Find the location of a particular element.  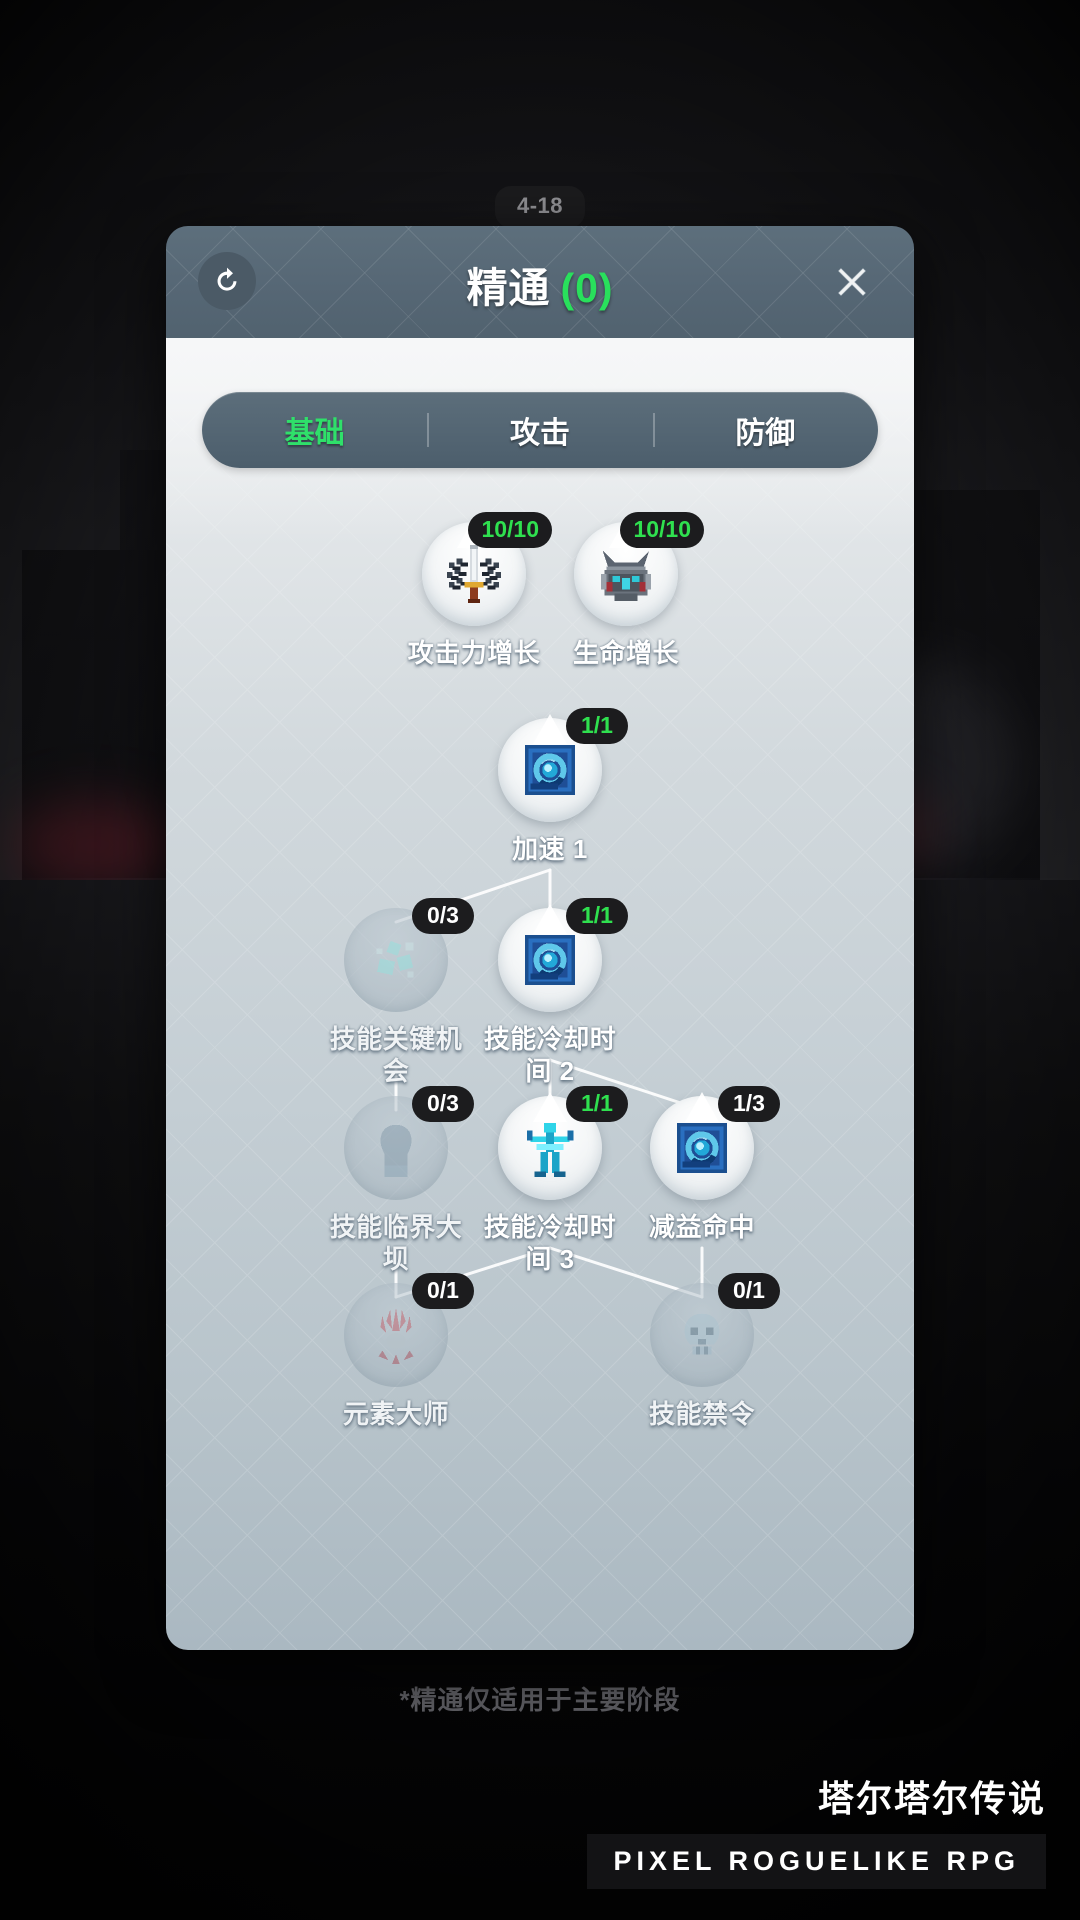

mastery-points-count: (0) is located at coordinates (587, 288).